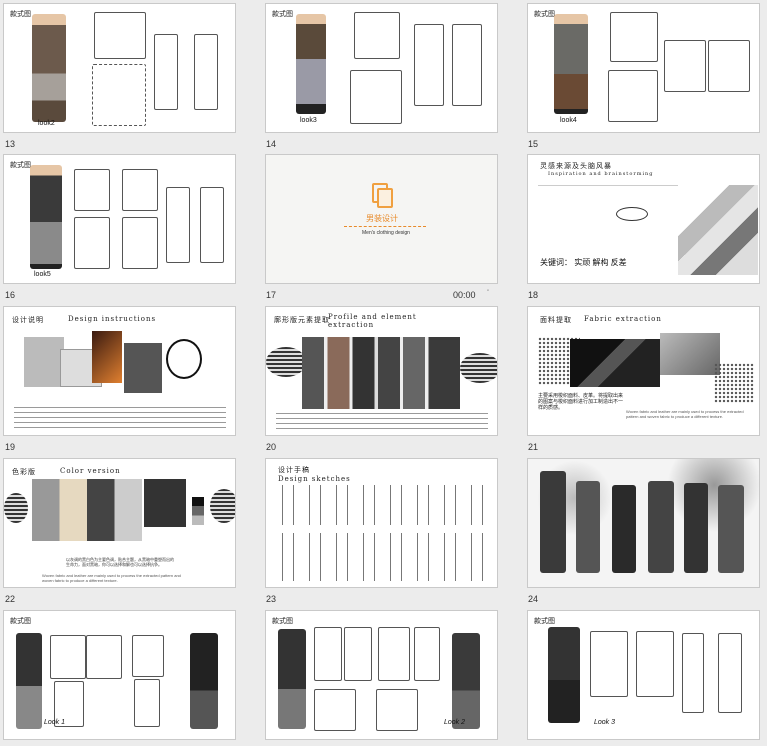 The width and height of the screenshot is (767, 746). What do you see at coordinates (601, 174) in the screenshot?
I see `slide-heading-en: Inspiration and brainstorming` at bounding box center [601, 174].